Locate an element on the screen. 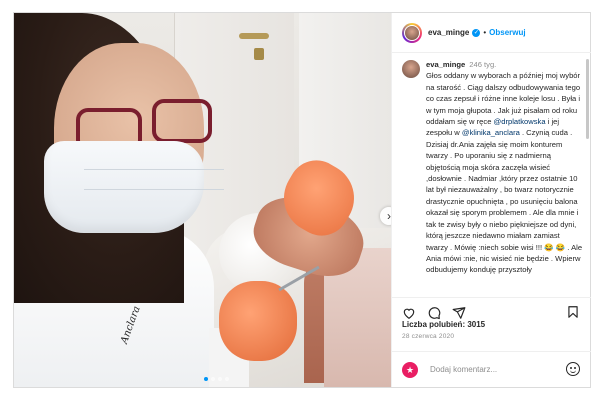  mention-link: @klinika_anclara is located at coordinates (491, 132).